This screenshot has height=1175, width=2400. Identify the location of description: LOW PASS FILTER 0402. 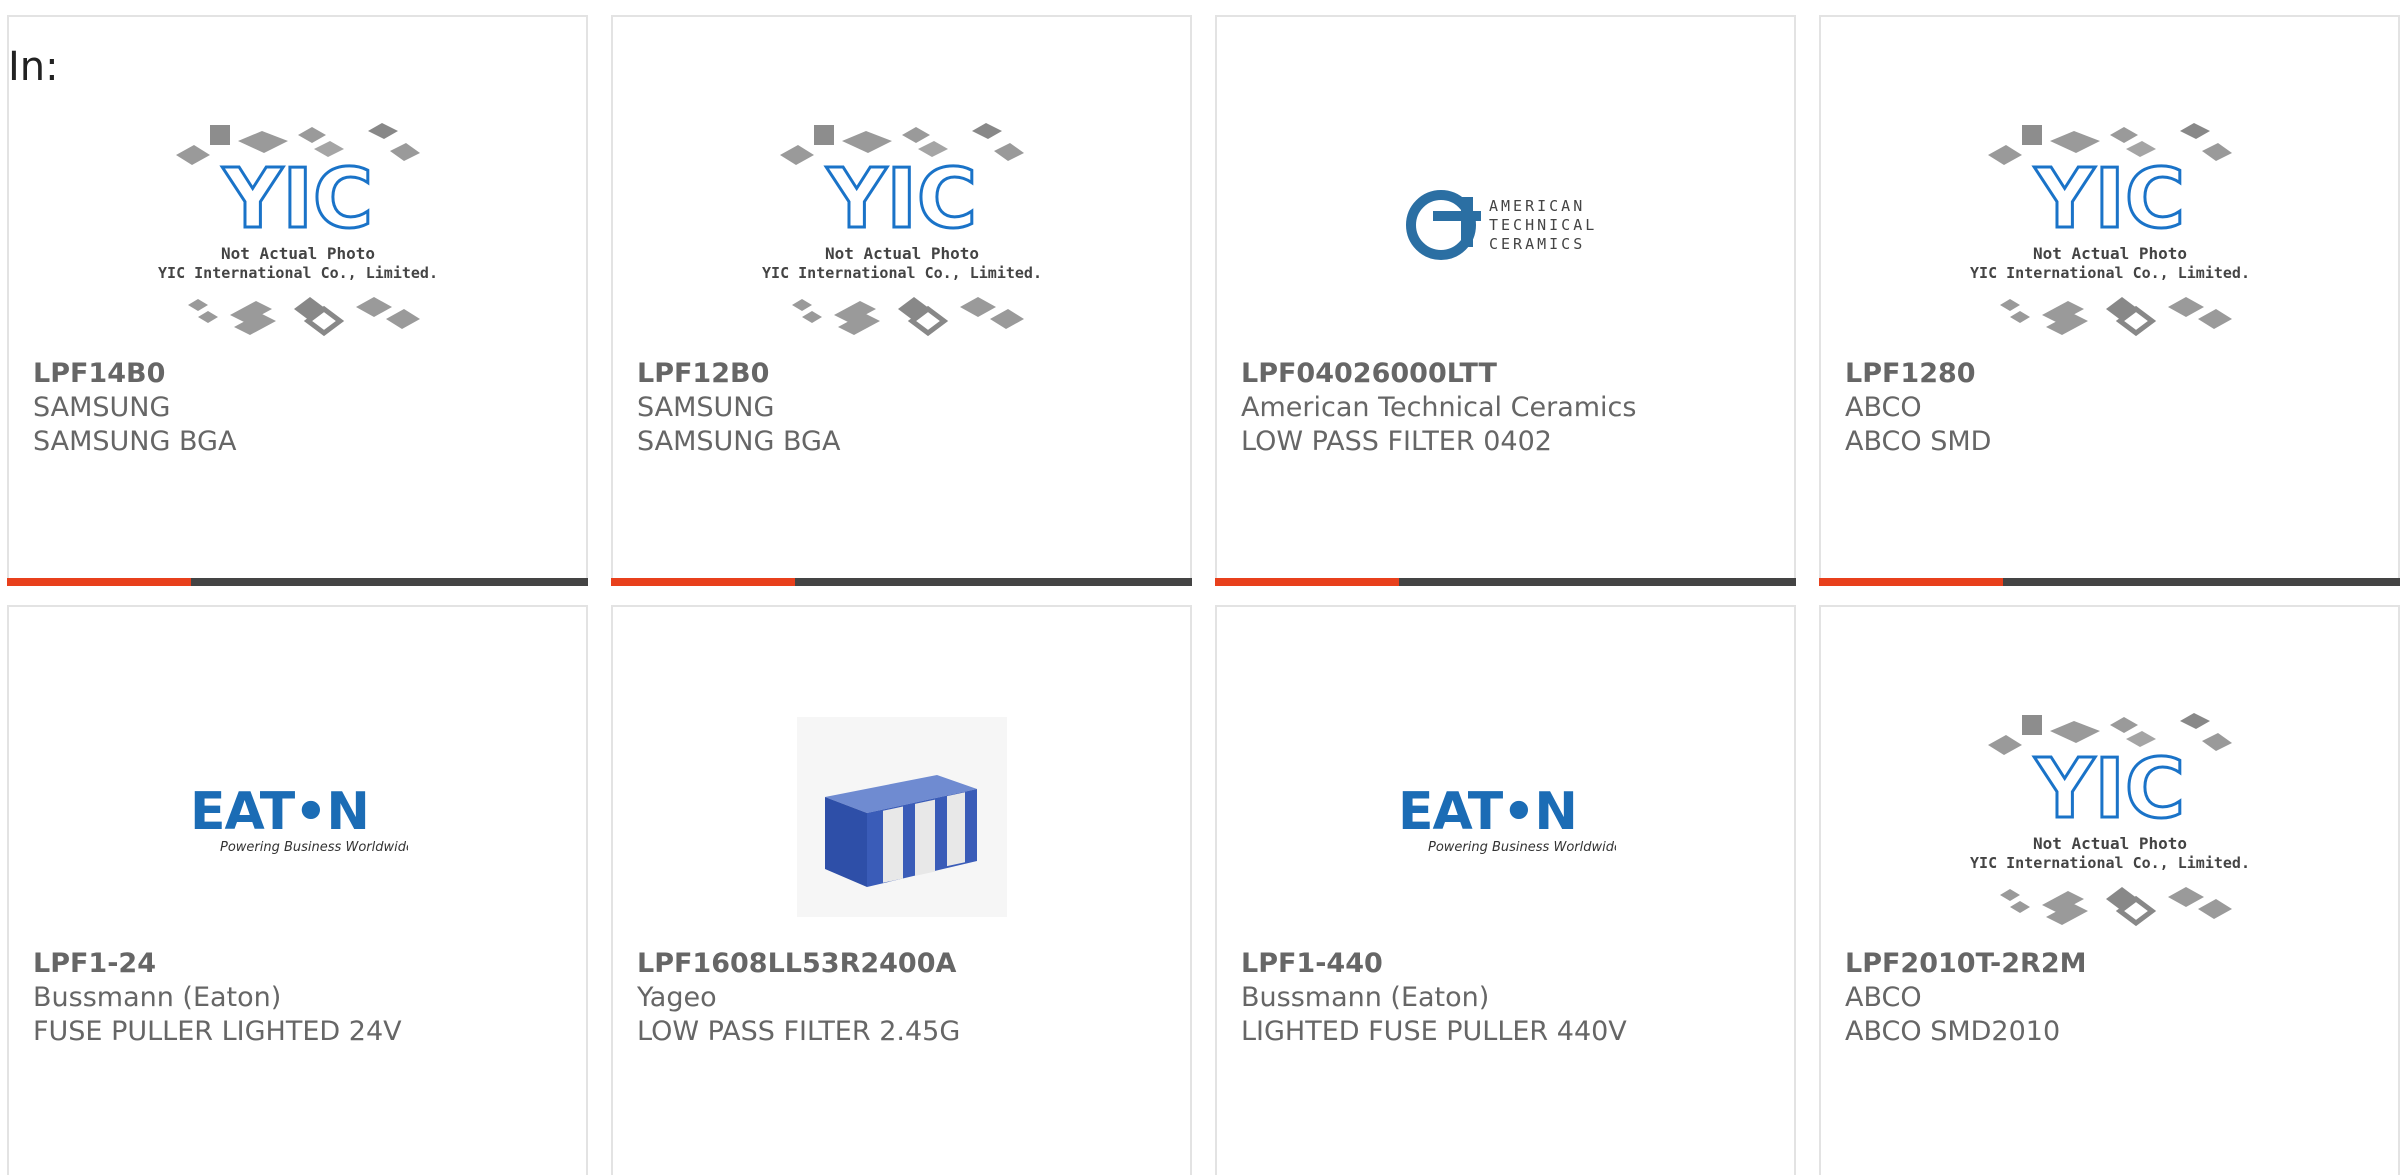
(1396, 441).